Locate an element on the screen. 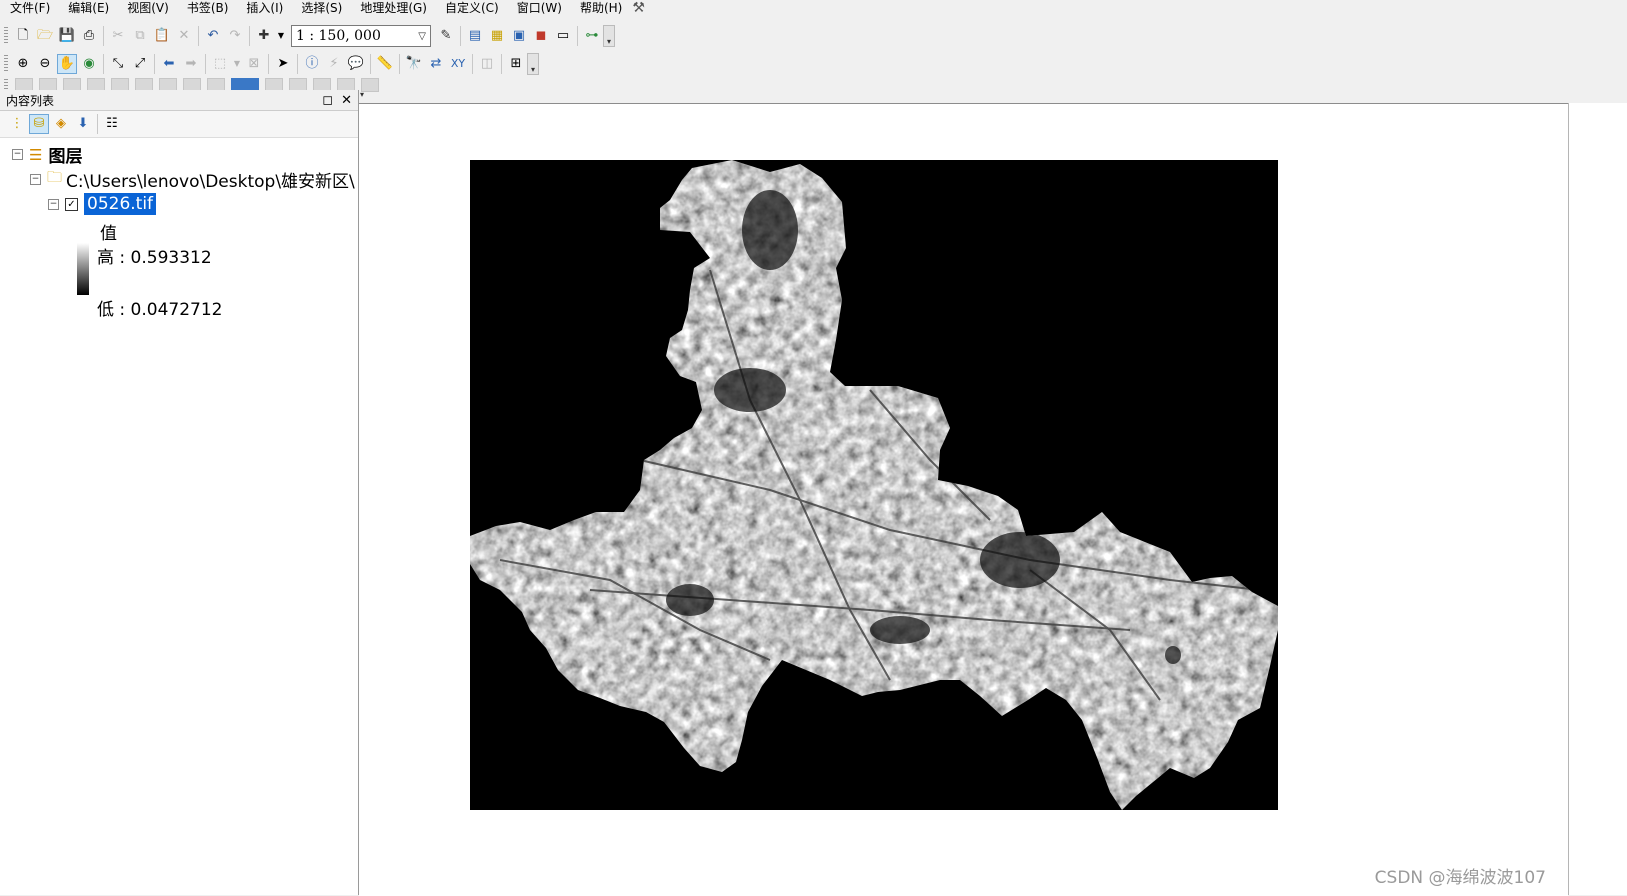  menu-bookmarks: 书签(B) is located at coordinates (207, 8).